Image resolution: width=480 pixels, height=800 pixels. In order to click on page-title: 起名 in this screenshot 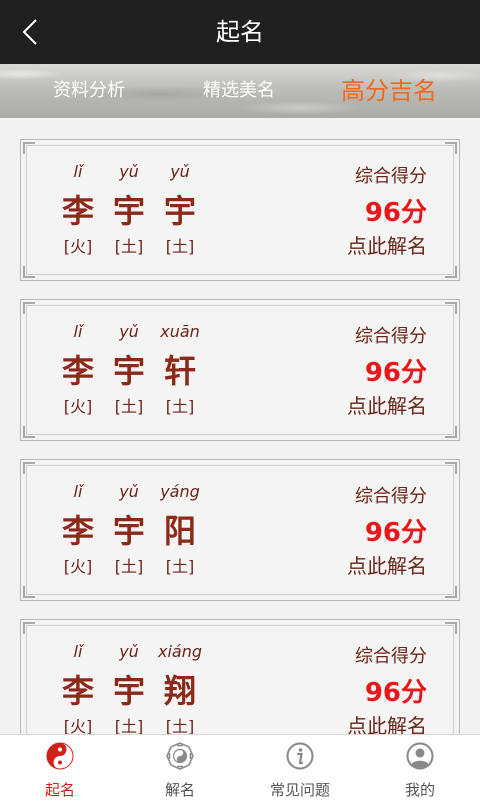, I will do `click(240, 32)`.